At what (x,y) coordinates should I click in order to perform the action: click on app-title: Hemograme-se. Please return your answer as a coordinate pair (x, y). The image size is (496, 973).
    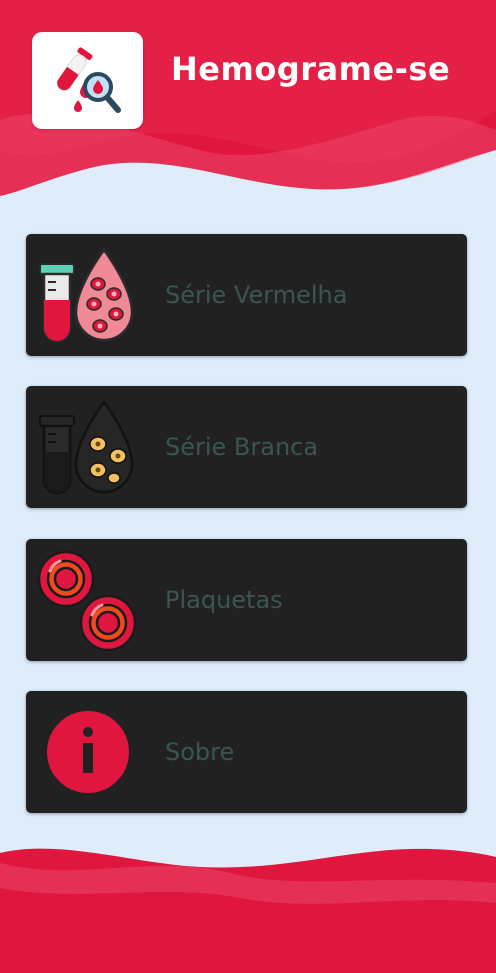
    Looking at the image, I should click on (311, 69).